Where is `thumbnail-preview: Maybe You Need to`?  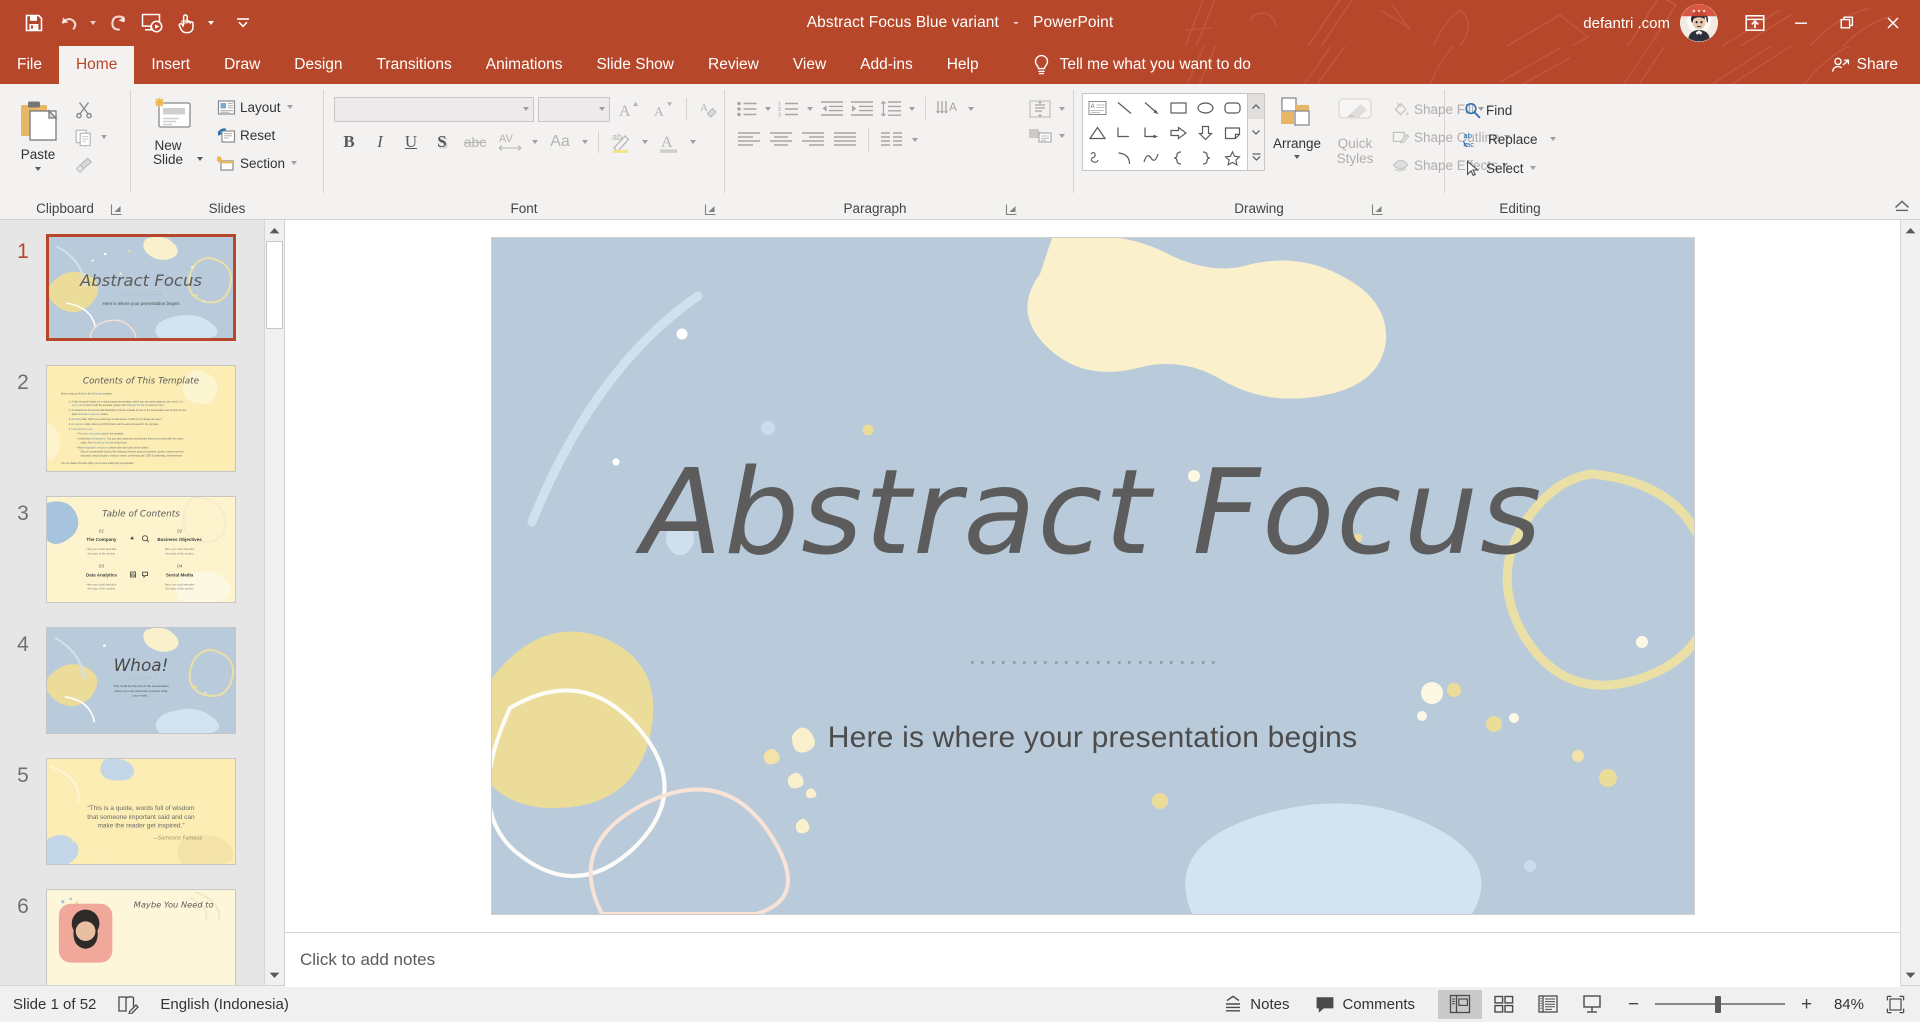 thumbnail-preview: Maybe You Need to is located at coordinates (141, 937).